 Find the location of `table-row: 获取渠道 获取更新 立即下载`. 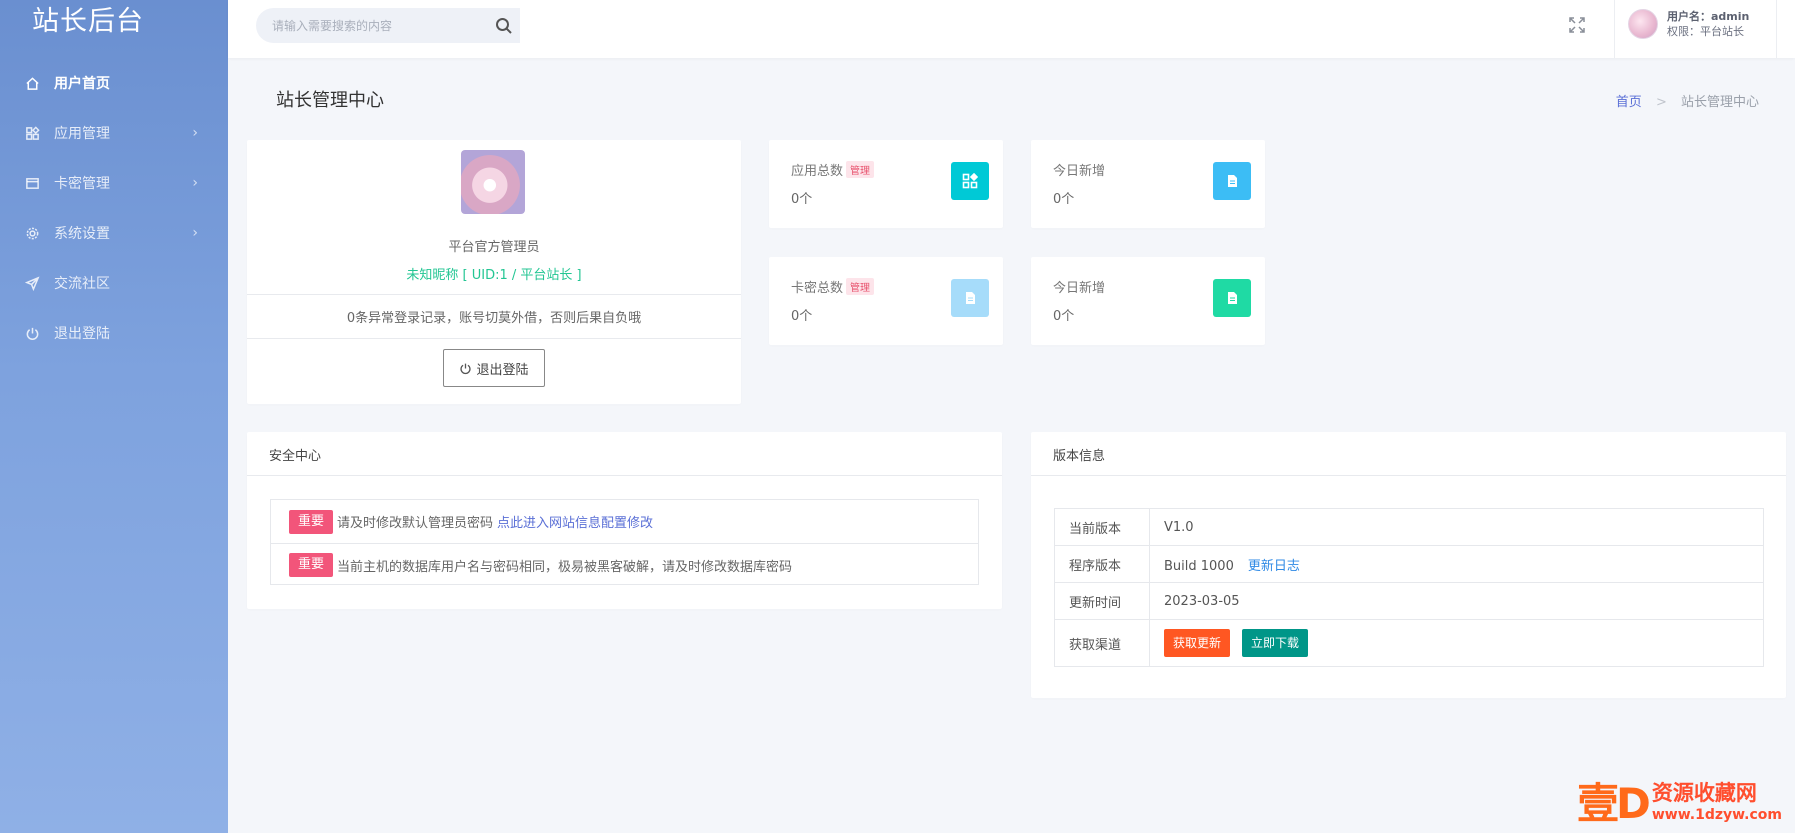

table-row: 获取渠道 获取更新 立即下载 is located at coordinates (1409, 643).